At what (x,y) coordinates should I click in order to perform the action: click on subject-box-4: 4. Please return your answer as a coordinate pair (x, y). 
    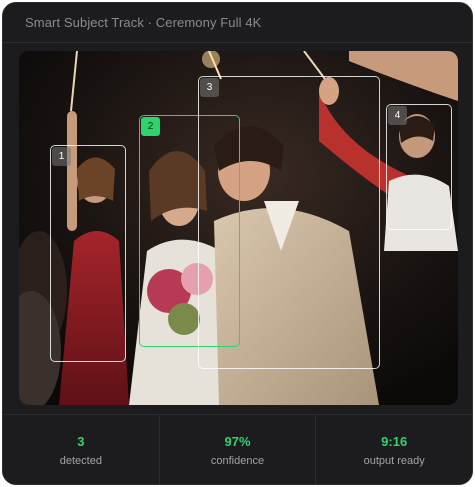
    Looking at the image, I should click on (419, 167).